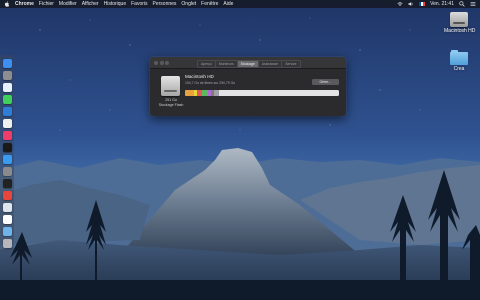 This screenshot has height=300, width=480. What do you see at coordinates (7, 111) in the screenshot?
I see `facetime-icon` at bounding box center [7, 111].